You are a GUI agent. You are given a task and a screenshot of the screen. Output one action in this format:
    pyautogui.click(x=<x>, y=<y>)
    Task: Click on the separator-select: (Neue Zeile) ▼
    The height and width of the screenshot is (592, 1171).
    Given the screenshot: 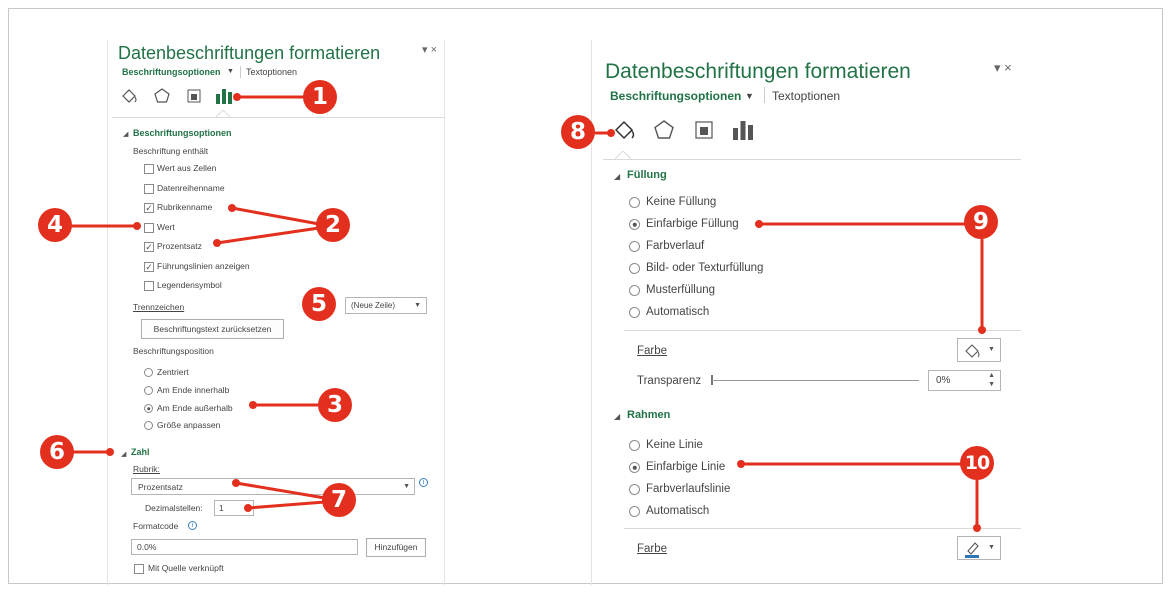 What is the action you would take?
    pyautogui.click(x=386, y=305)
    